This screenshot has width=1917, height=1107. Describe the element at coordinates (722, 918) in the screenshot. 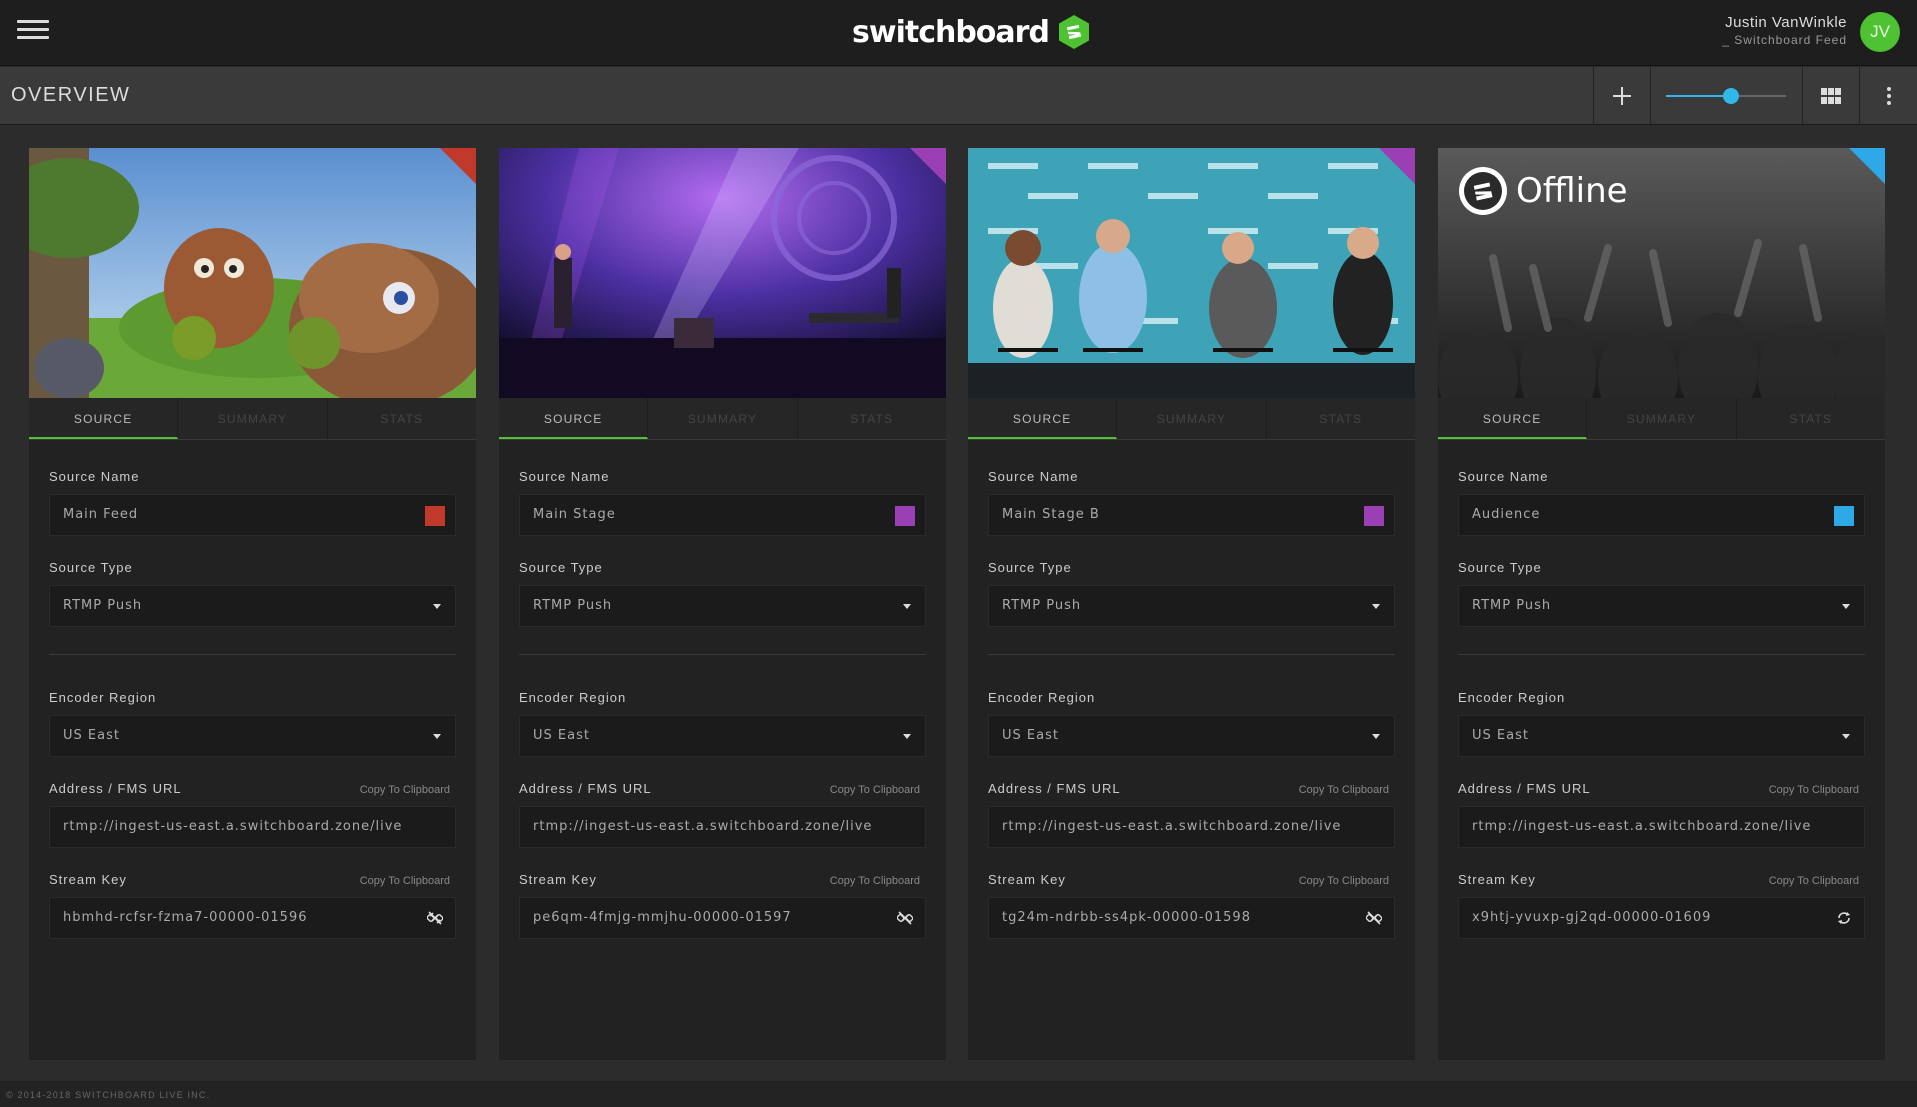

I see `stream-key-field: pe6qm-4fmjg-mmjhu-00000-01597` at that location.